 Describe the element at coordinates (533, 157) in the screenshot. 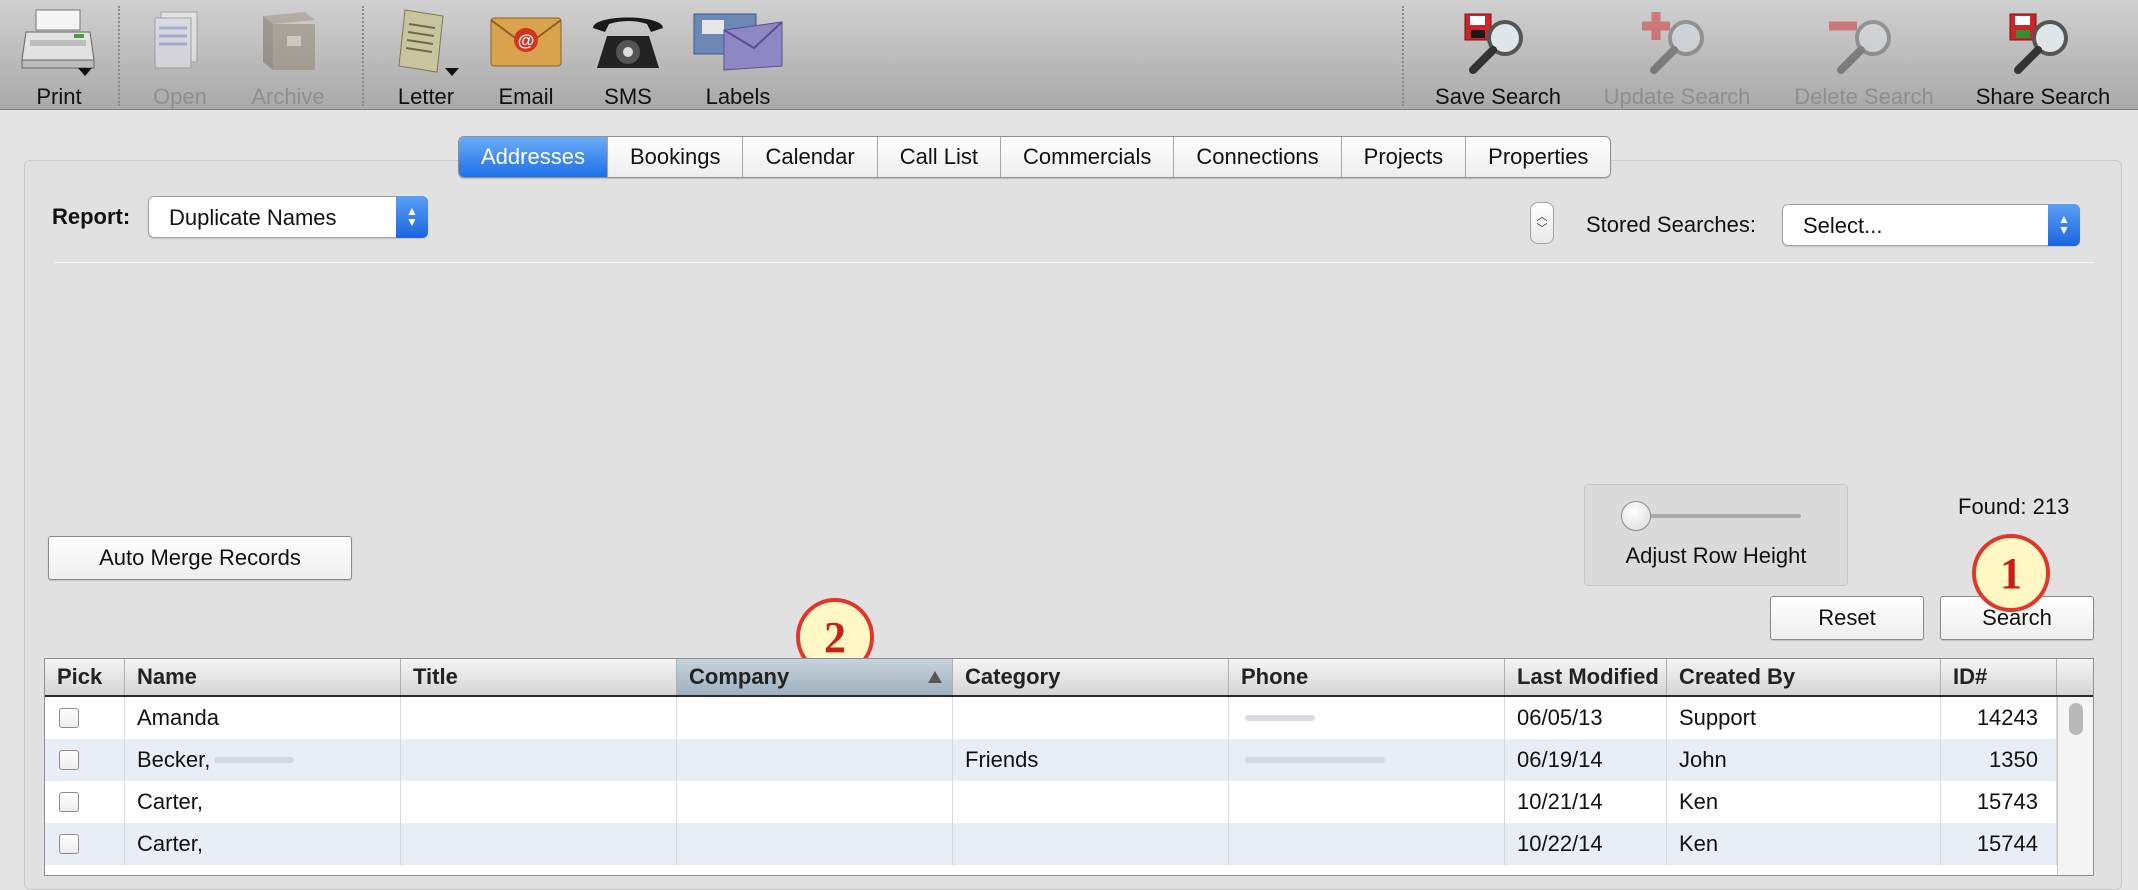

I see `tab-addresses: Addresses` at that location.